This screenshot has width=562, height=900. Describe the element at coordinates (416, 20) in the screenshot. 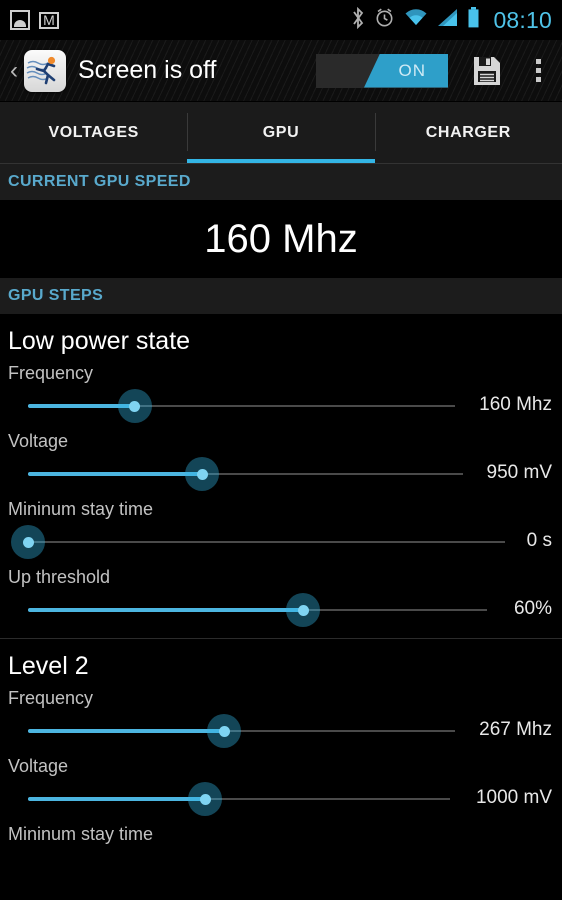

I see `wifi-icon` at that location.